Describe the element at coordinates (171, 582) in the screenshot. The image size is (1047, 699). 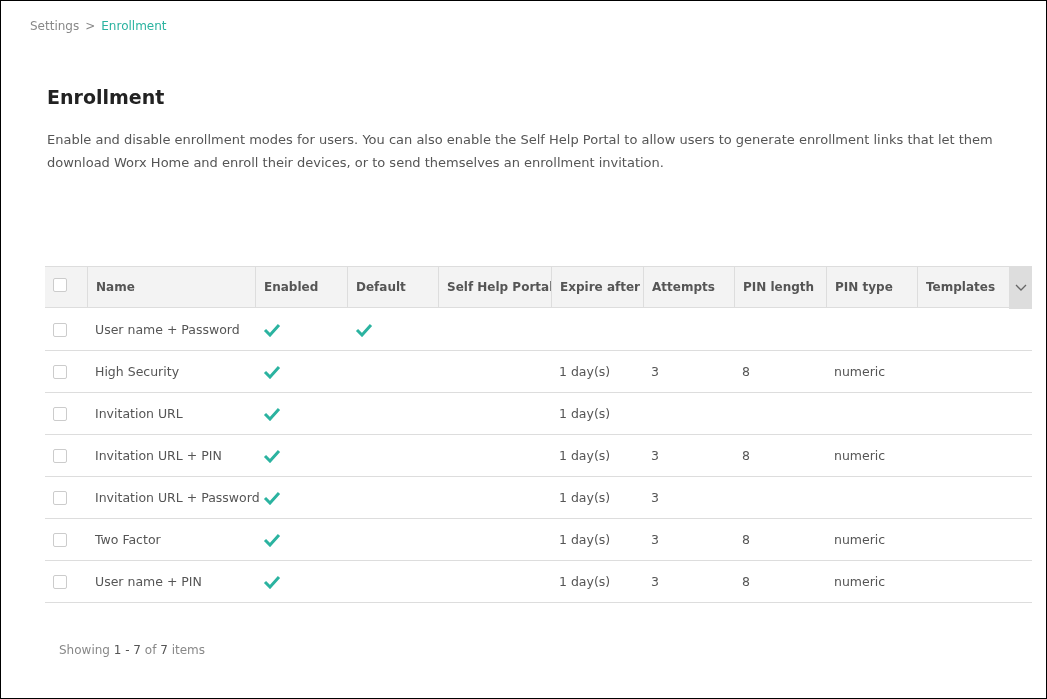
I see `table-cell: User name + PIN` at that location.